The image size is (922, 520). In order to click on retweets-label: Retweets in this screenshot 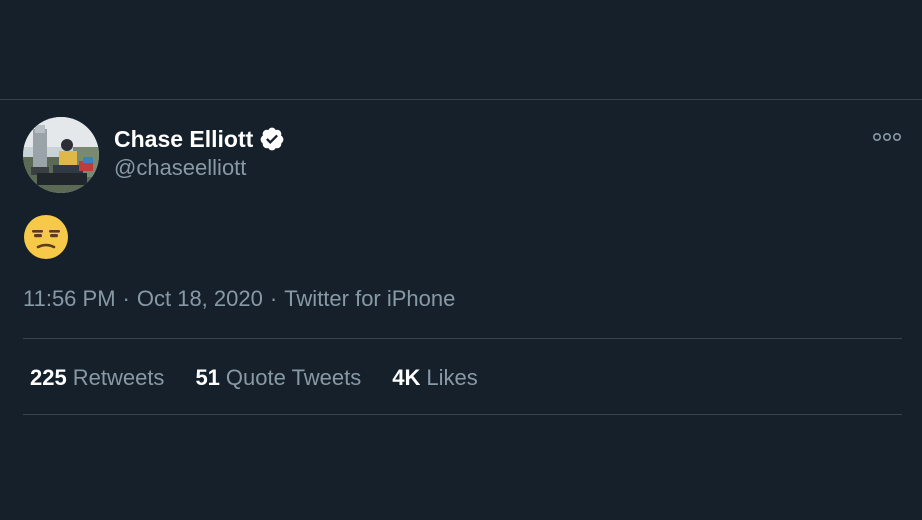, I will do `click(118, 377)`.